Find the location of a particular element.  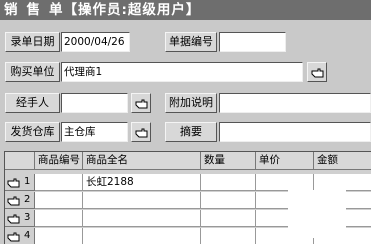

row-number: 3 is located at coordinates (27, 217).